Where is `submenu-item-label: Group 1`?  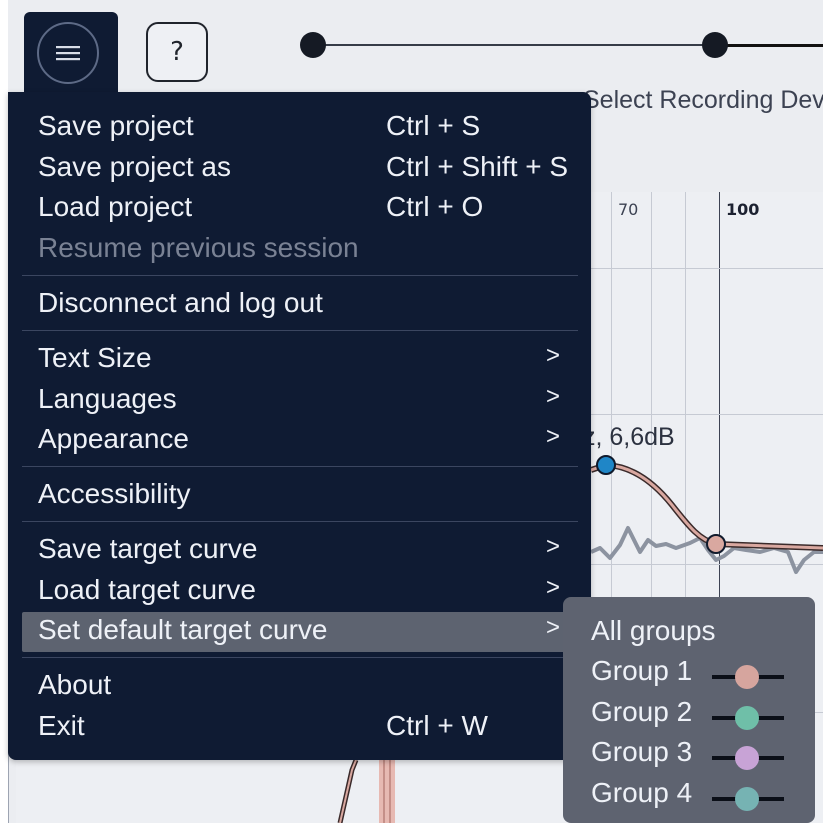
submenu-item-label: Group 1 is located at coordinates (642, 670).